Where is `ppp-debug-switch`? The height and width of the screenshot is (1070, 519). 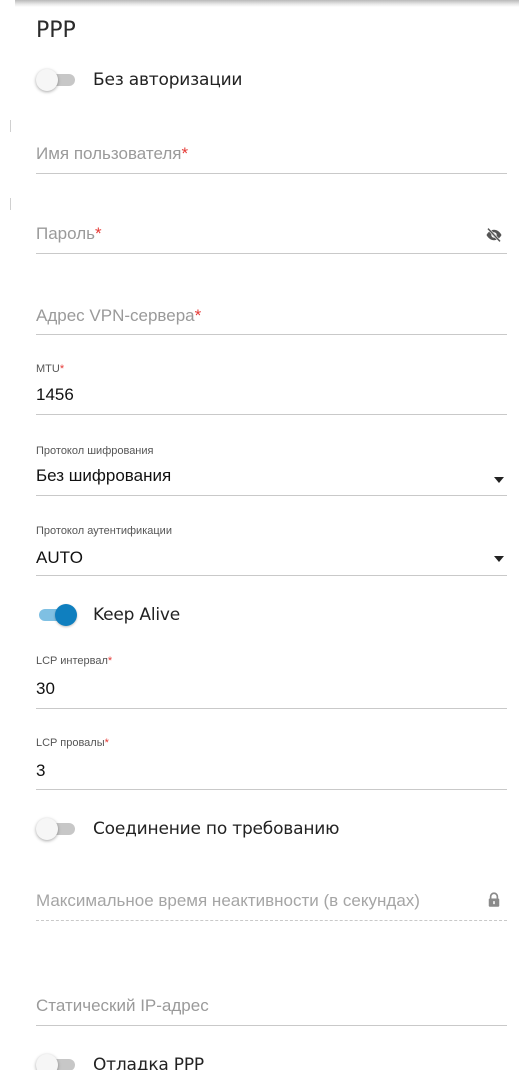 ppp-debug-switch is located at coordinates (56, 1061).